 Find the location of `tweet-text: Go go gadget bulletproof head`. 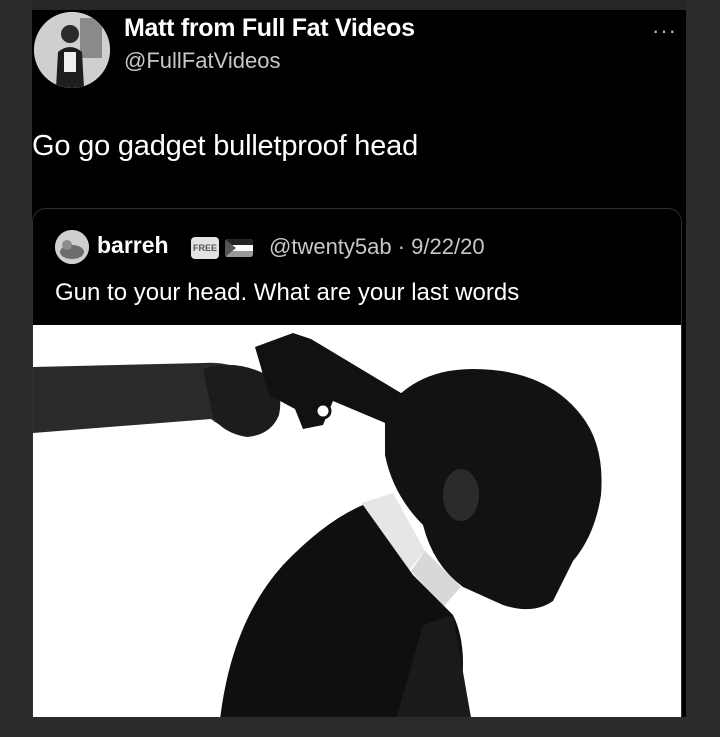

tweet-text: Go go gadget bulletproof head is located at coordinates (225, 146).